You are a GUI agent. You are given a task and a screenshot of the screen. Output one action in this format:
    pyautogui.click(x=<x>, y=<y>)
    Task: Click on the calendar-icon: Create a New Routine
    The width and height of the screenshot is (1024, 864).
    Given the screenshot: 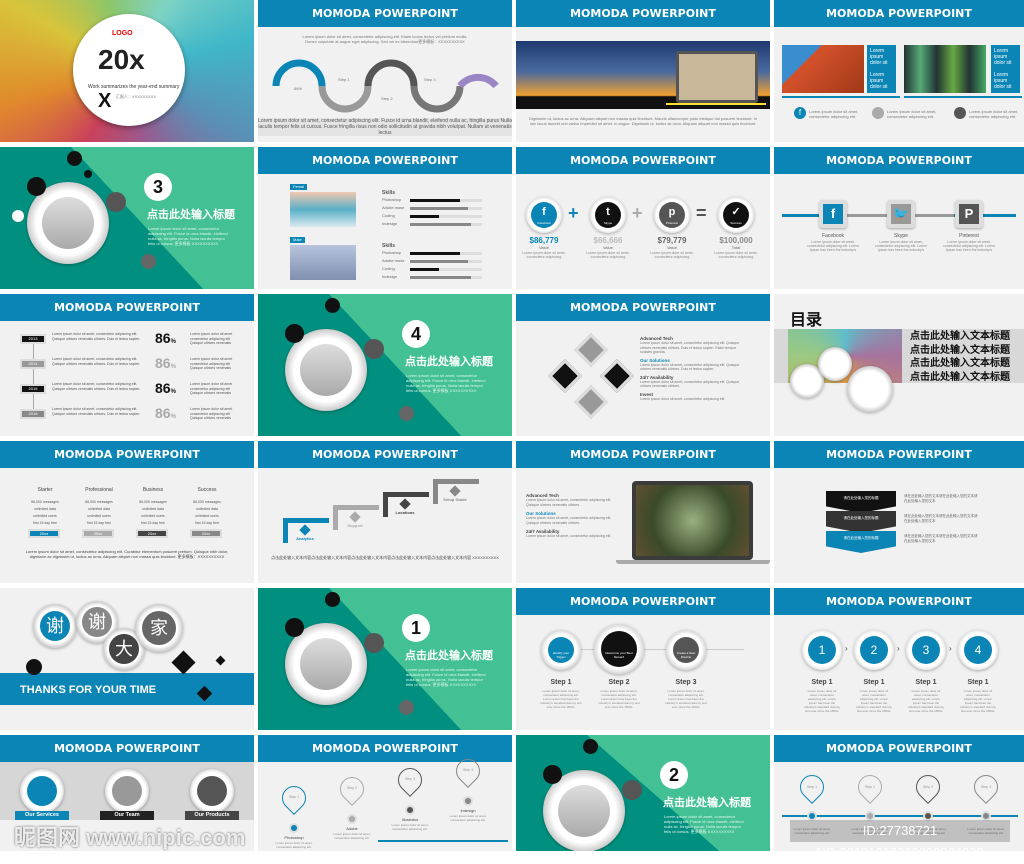 What is the action you would take?
    pyautogui.click(x=686, y=650)
    